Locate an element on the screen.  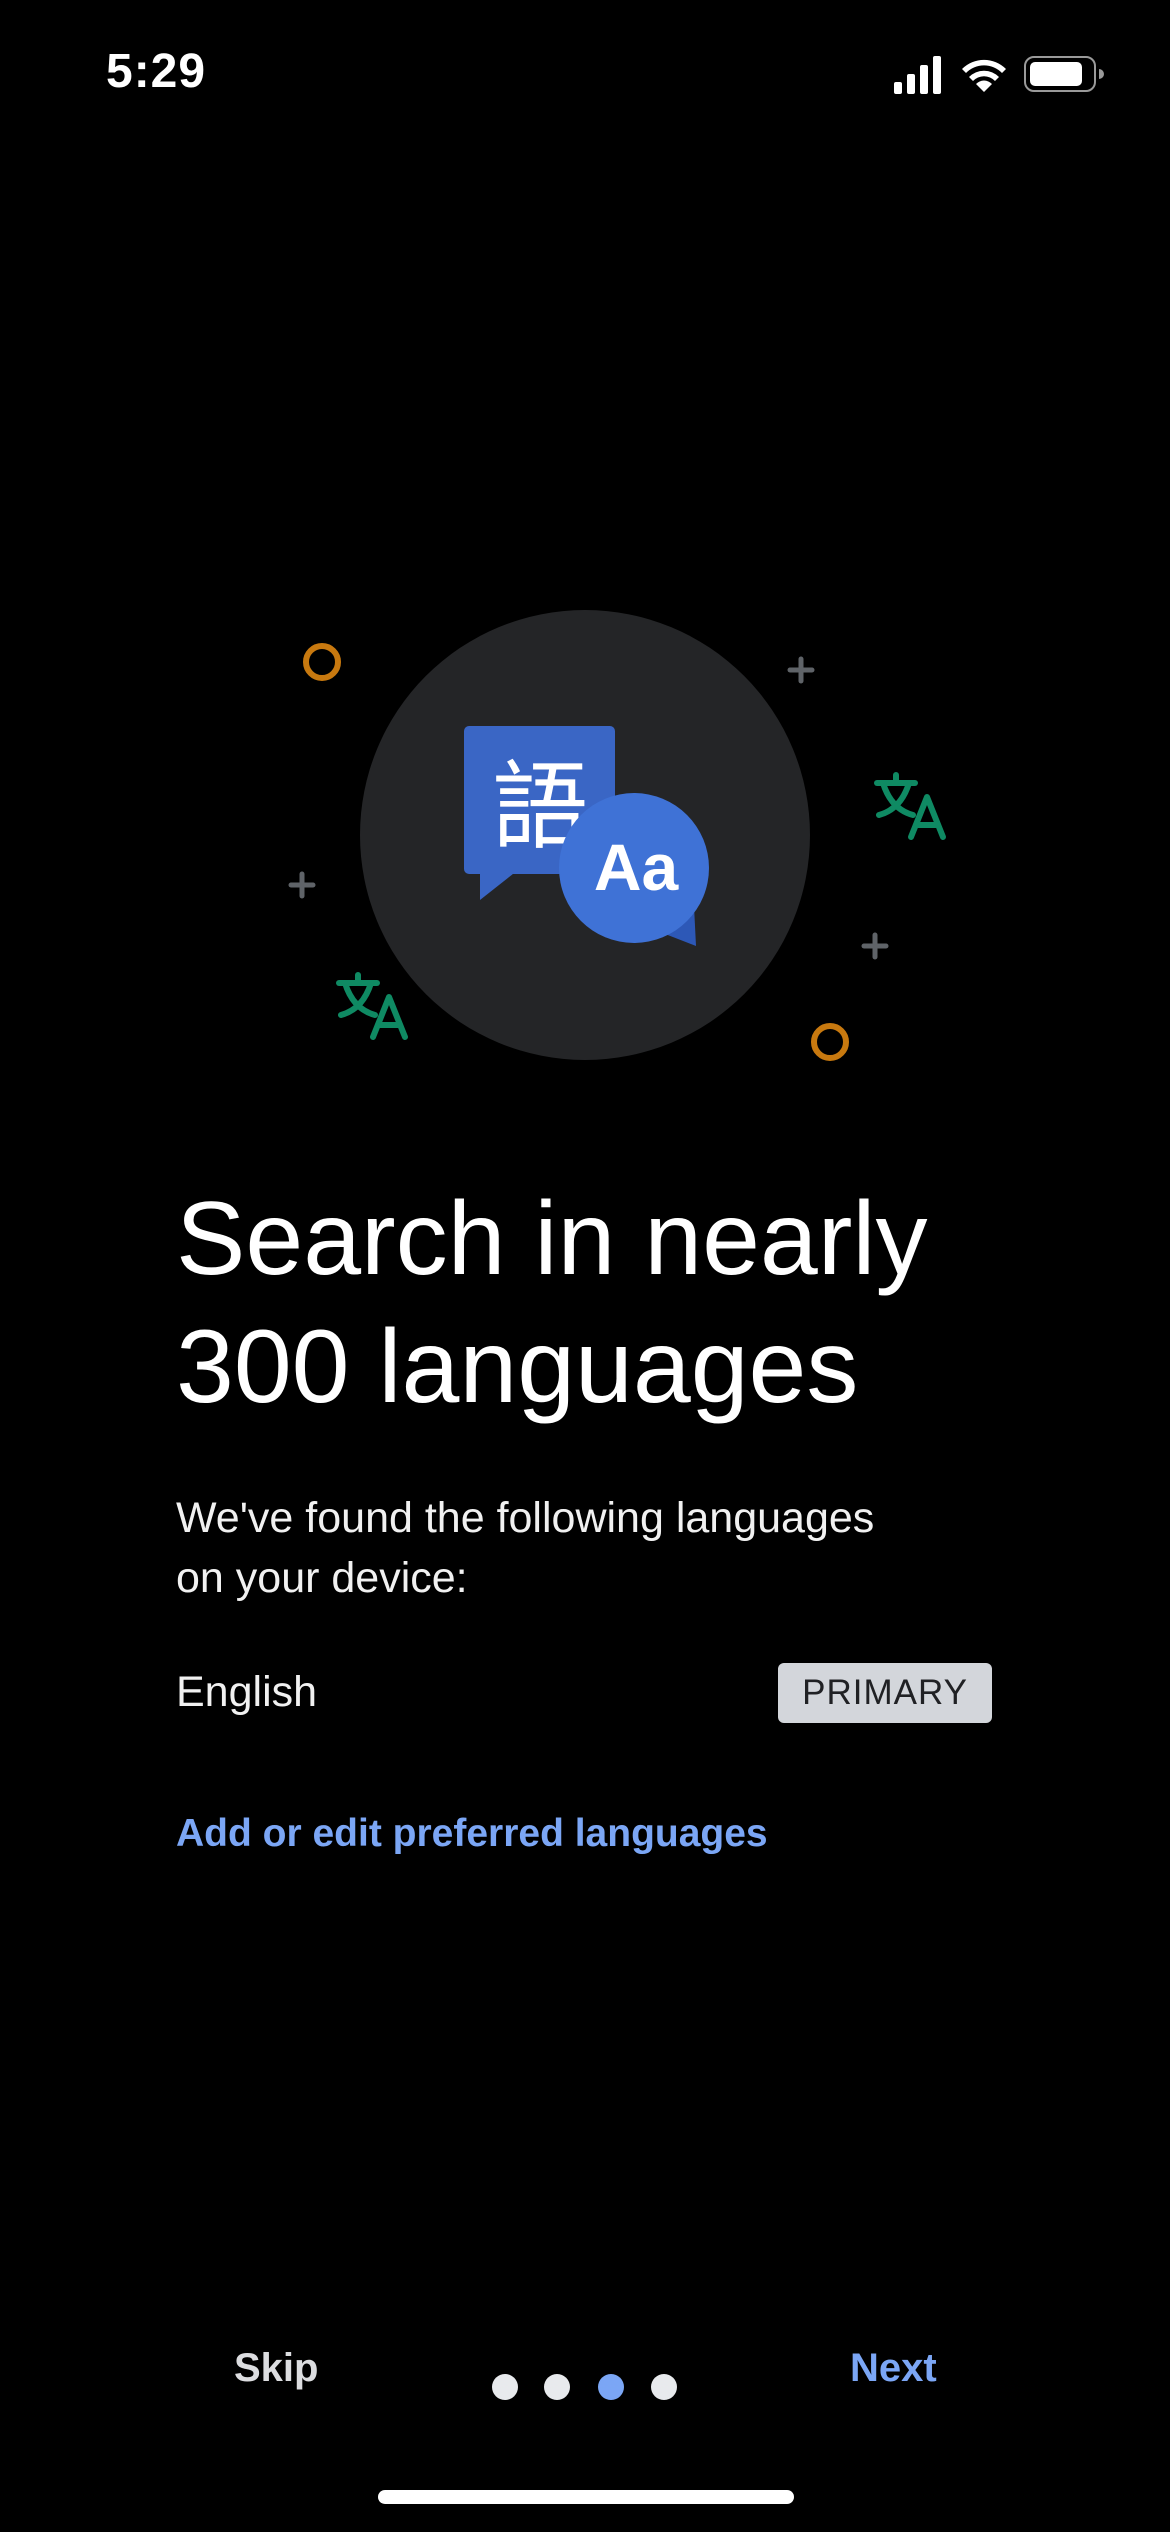
primary-badge: PRIMARY is located at coordinates (885, 1693).